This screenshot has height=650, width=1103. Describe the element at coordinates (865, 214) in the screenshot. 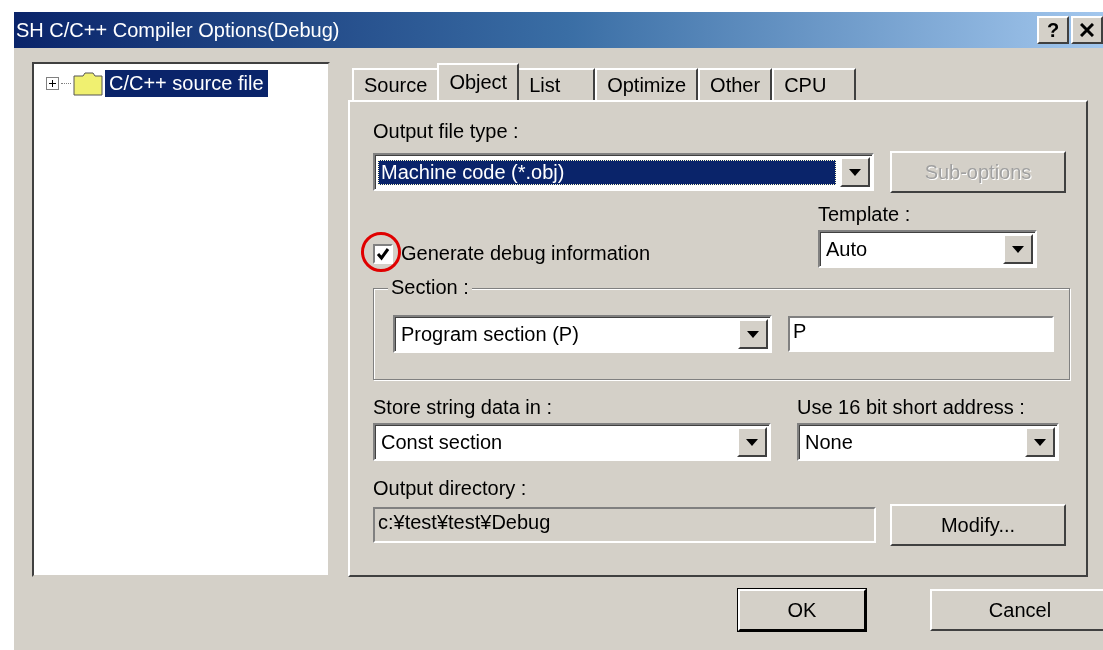

I see `template-label: Template :` at that location.